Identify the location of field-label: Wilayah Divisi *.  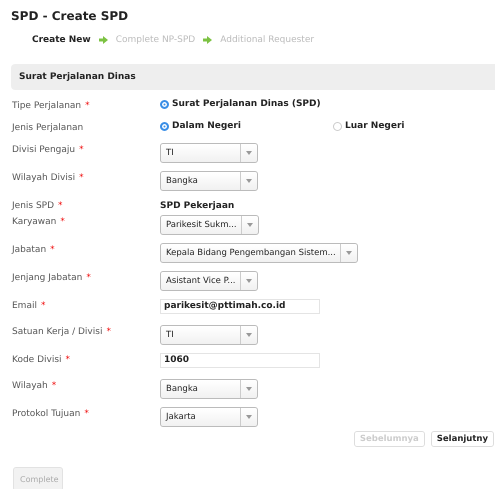
(48, 177).